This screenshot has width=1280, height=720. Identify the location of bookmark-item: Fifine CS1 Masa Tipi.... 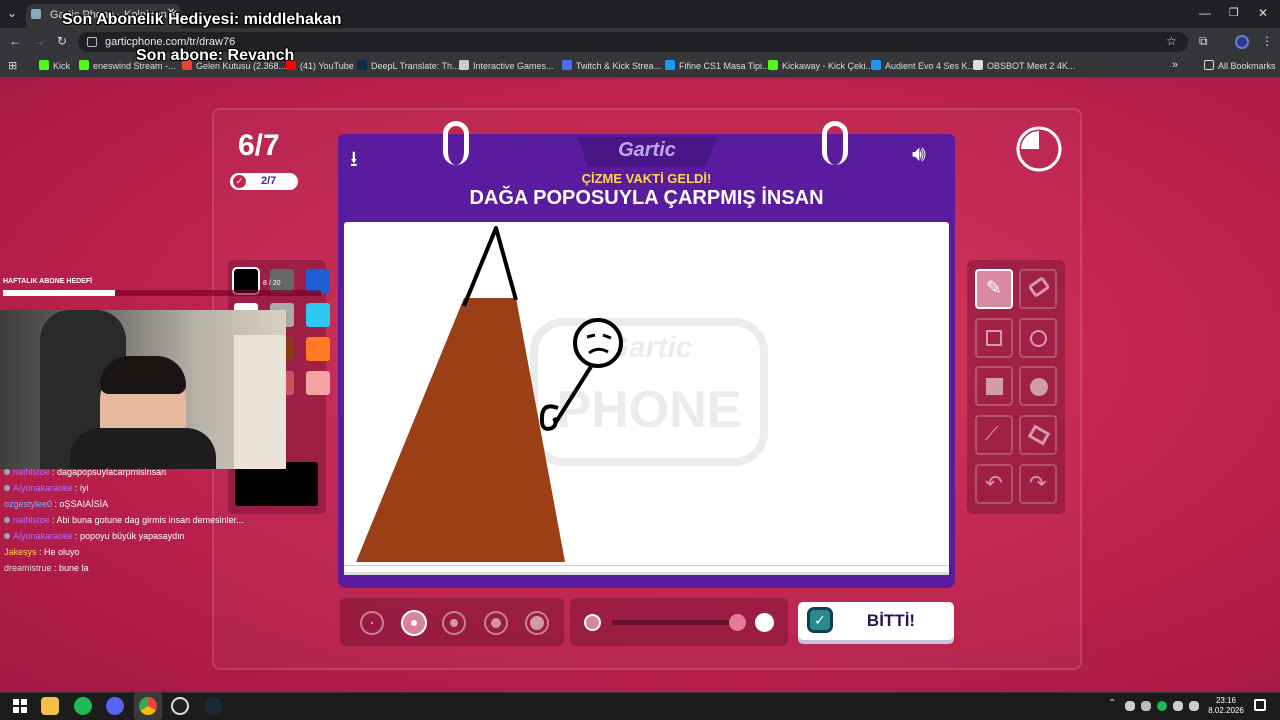
(717, 65).